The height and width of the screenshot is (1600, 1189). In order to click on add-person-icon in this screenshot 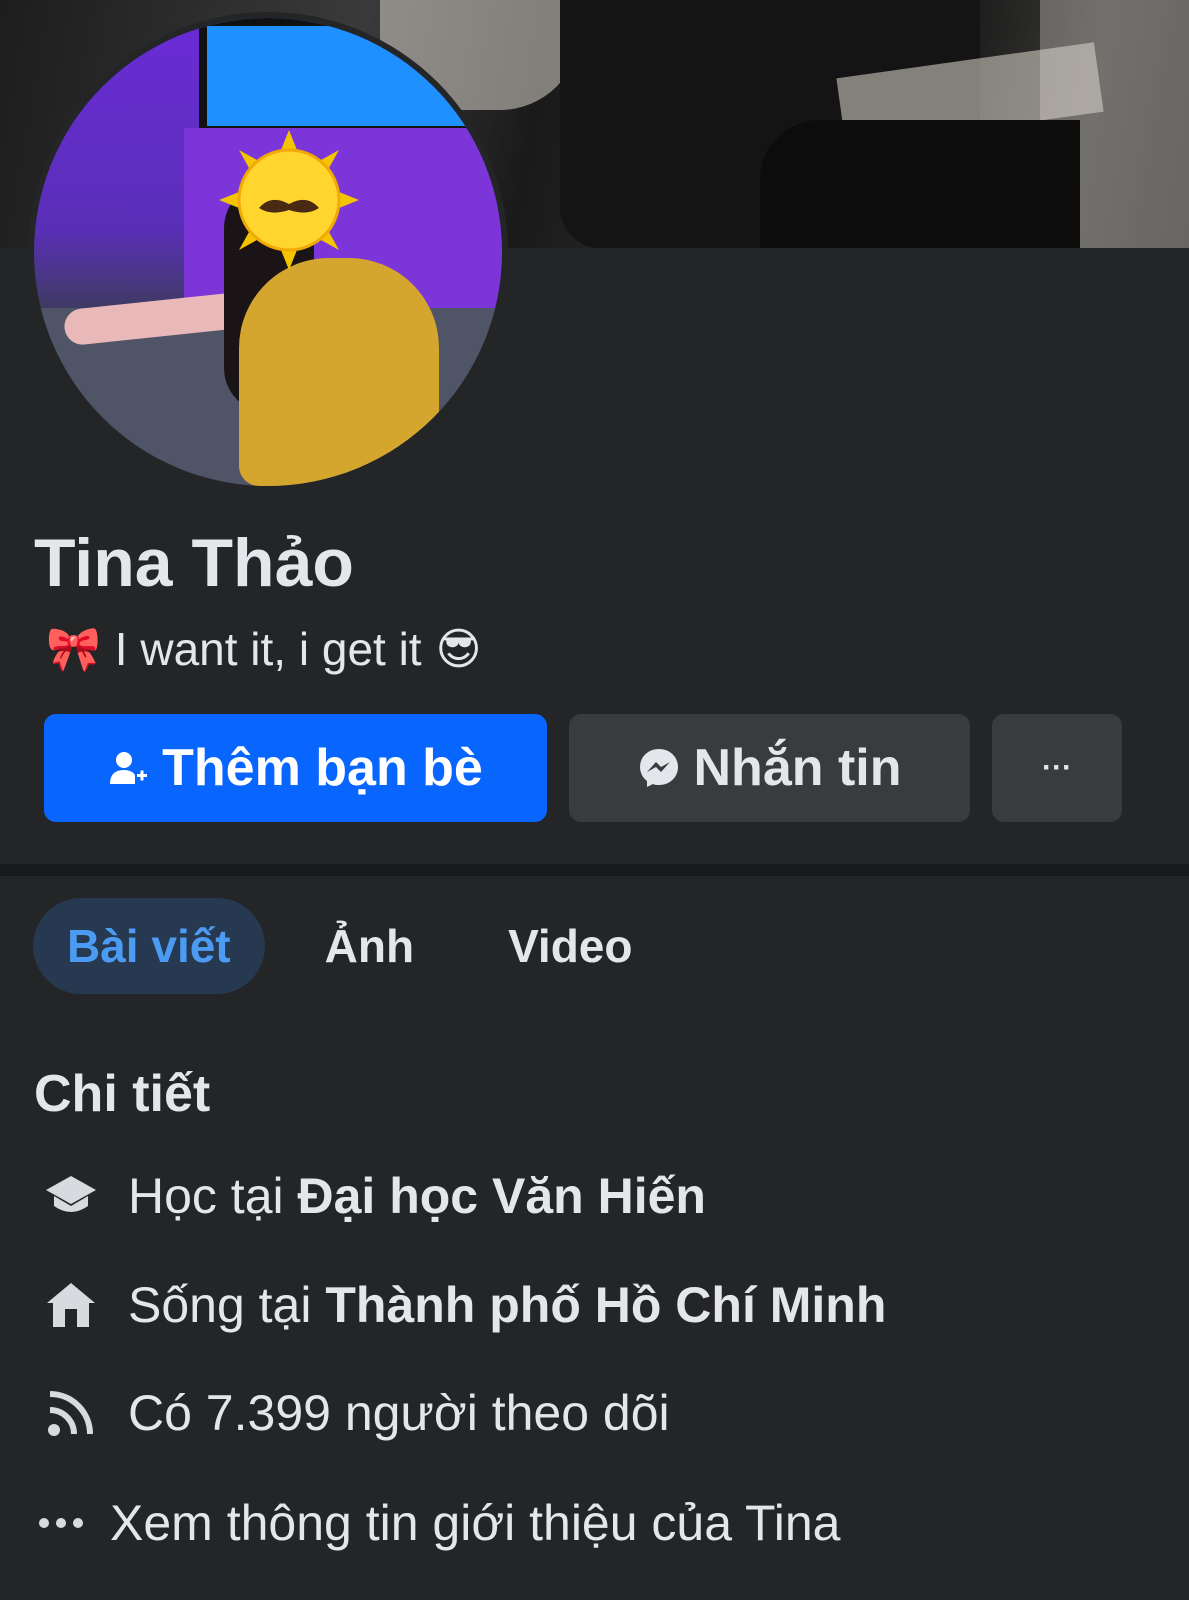, I will do `click(129, 768)`.